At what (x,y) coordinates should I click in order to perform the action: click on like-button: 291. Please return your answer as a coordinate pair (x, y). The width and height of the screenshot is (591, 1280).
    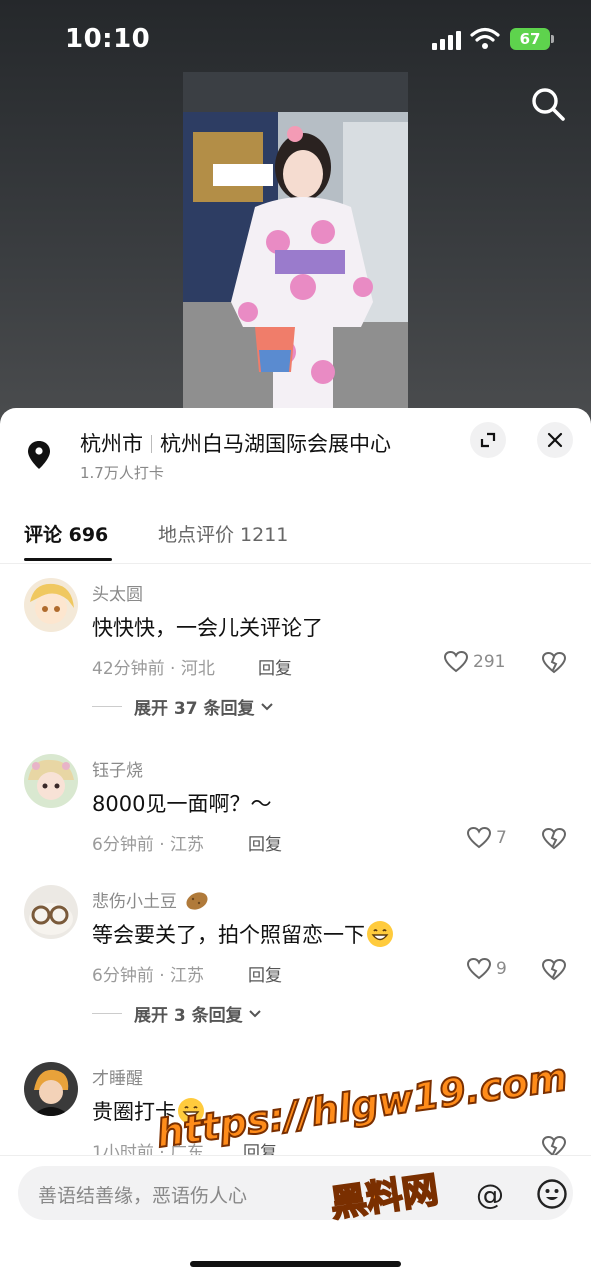
    Looking at the image, I should click on (474, 662).